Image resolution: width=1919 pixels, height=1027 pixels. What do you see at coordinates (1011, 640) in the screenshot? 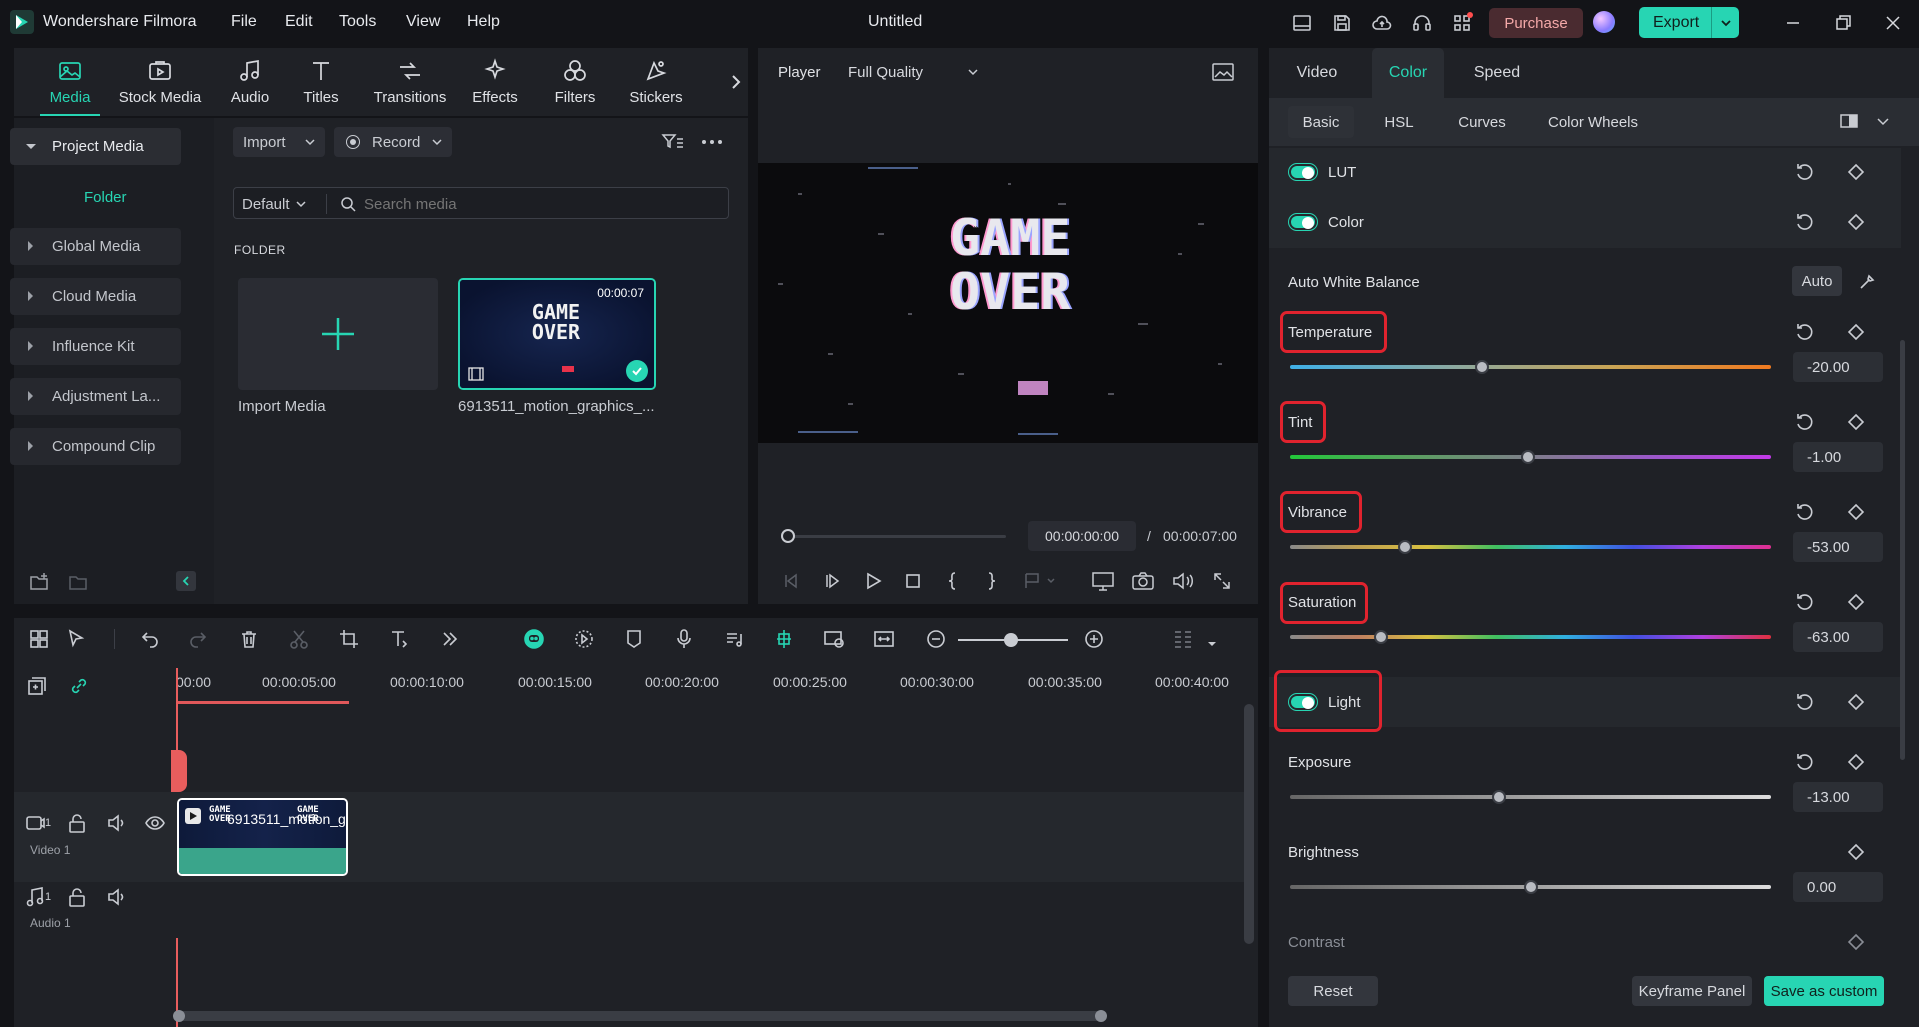
I see `zoom-slider-handle` at bounding box center [1011, 640].